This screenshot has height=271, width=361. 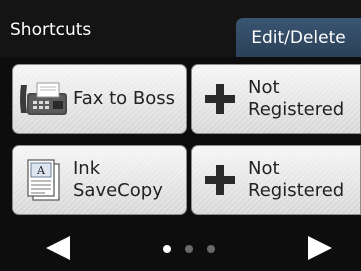 I want to click on tile-label: Ink SaveCopy, so click(x=118, y=179).